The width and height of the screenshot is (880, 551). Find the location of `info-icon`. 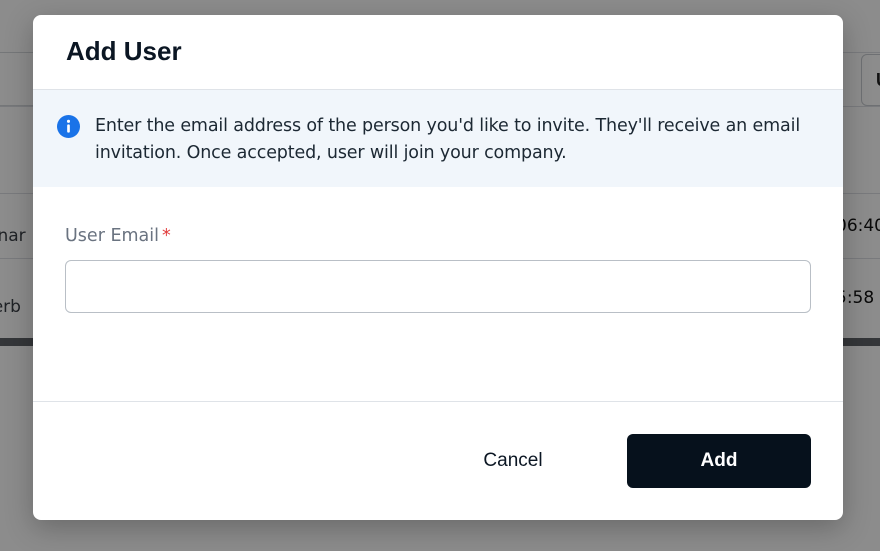

info-icon is located at coordinates (68, 126).